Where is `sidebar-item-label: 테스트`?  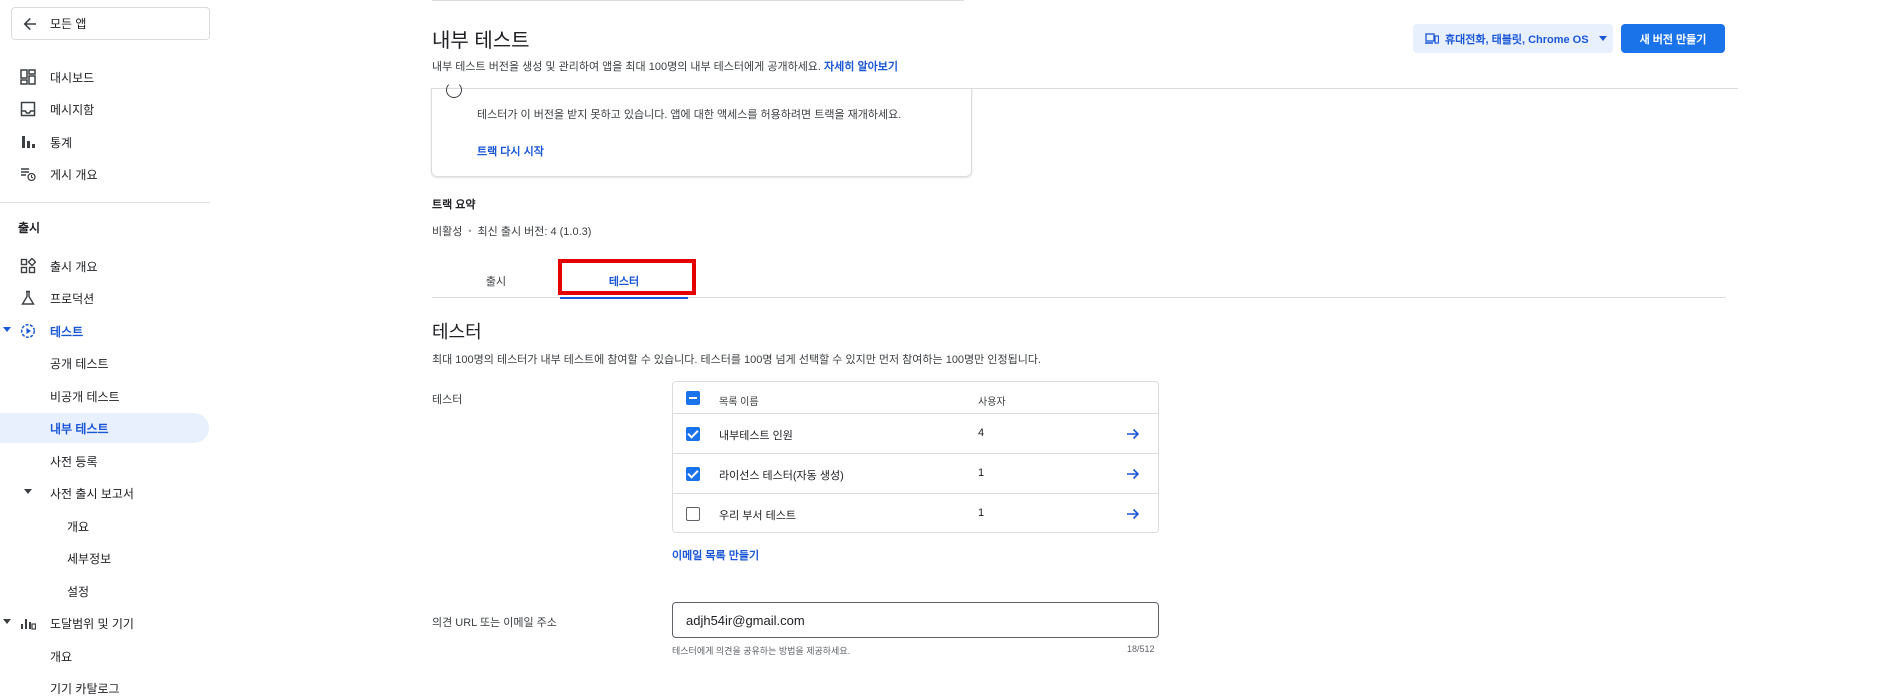
sidebar-item-label: 테스트 is located at coordinates (67, 331).